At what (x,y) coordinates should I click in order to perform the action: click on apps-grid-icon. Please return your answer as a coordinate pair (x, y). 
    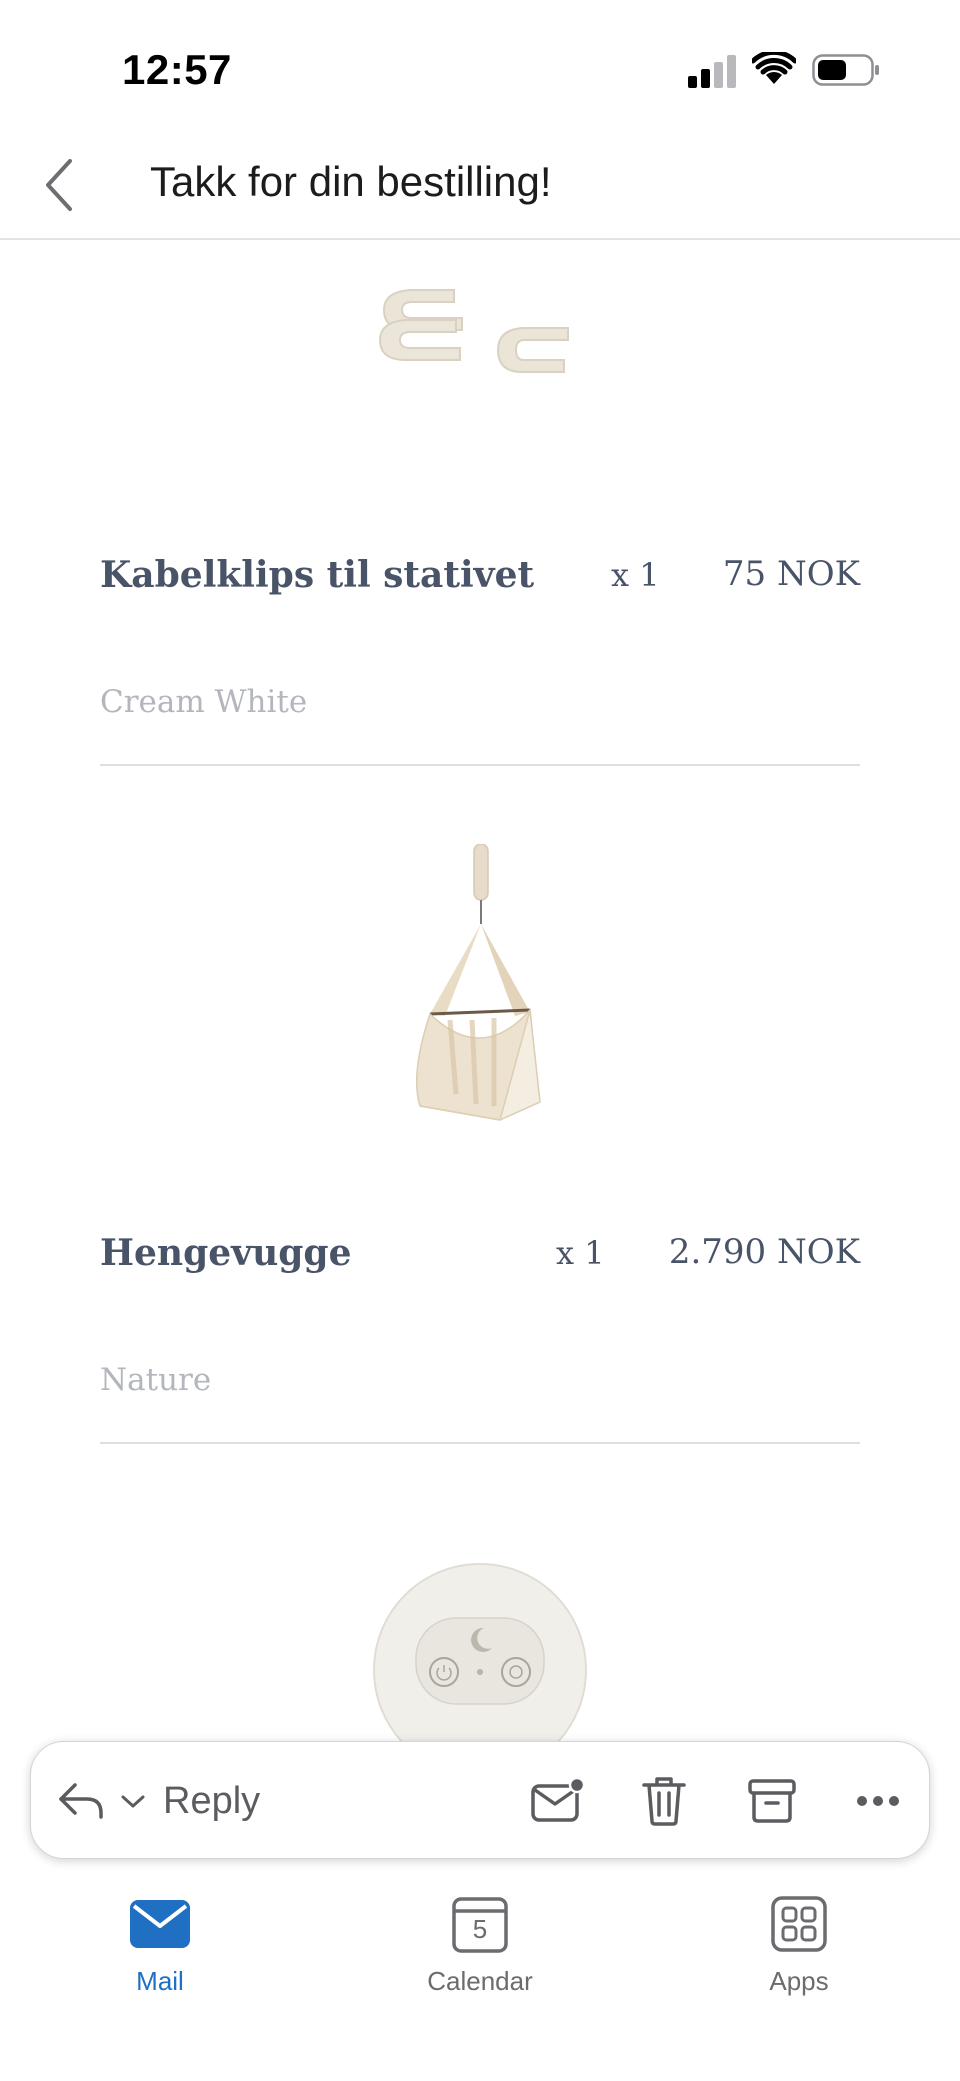
    Looking at the image, I should click on (799, 1924).